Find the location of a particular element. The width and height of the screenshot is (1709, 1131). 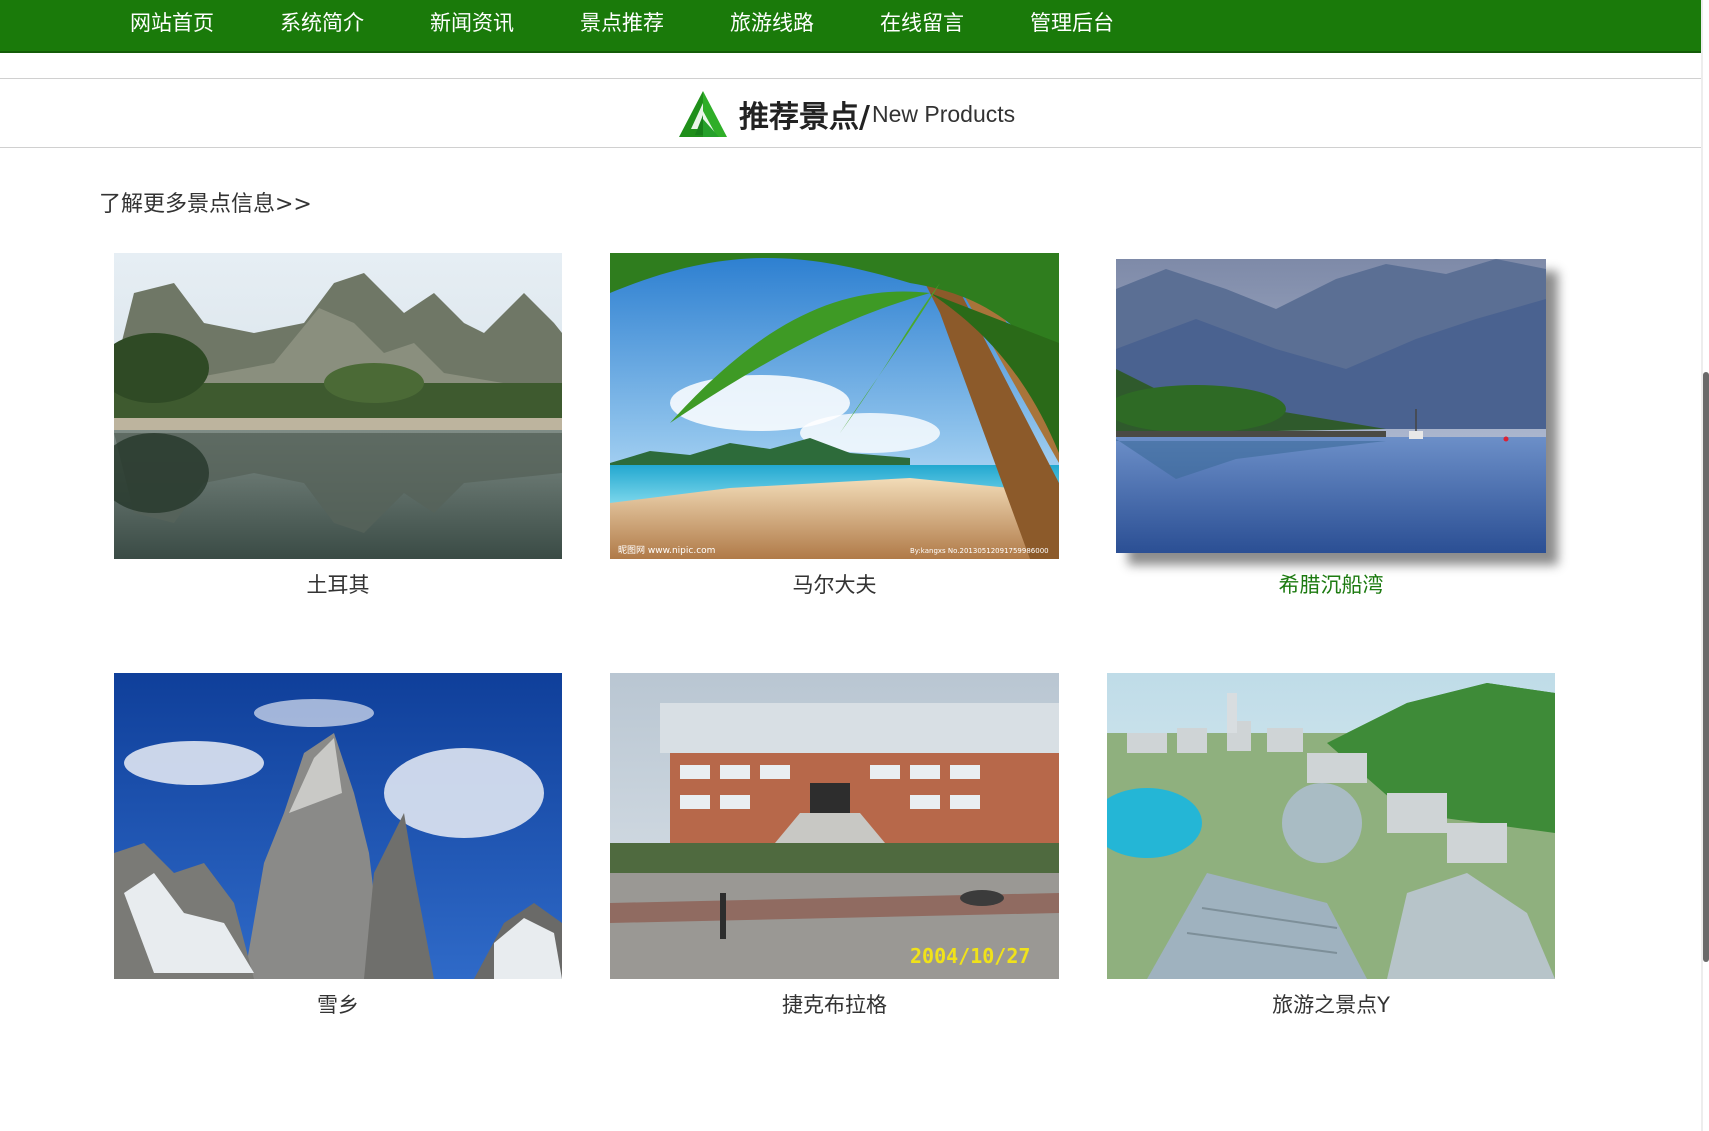

nav-item-label: 新闻资讯 is located at coordinates (472, 23).